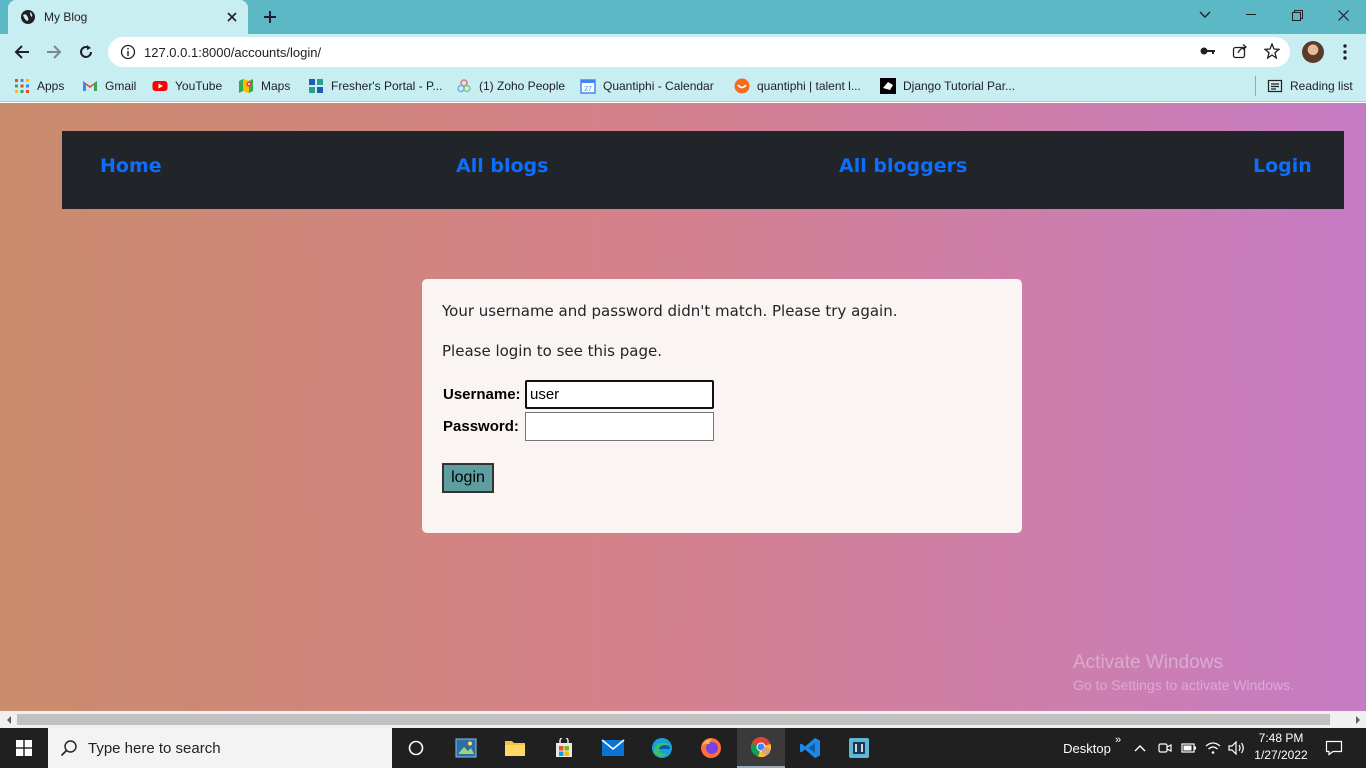 This screenshot has width=1366, height=768. I want to click on login-submit-button: login, so click(468, 478).